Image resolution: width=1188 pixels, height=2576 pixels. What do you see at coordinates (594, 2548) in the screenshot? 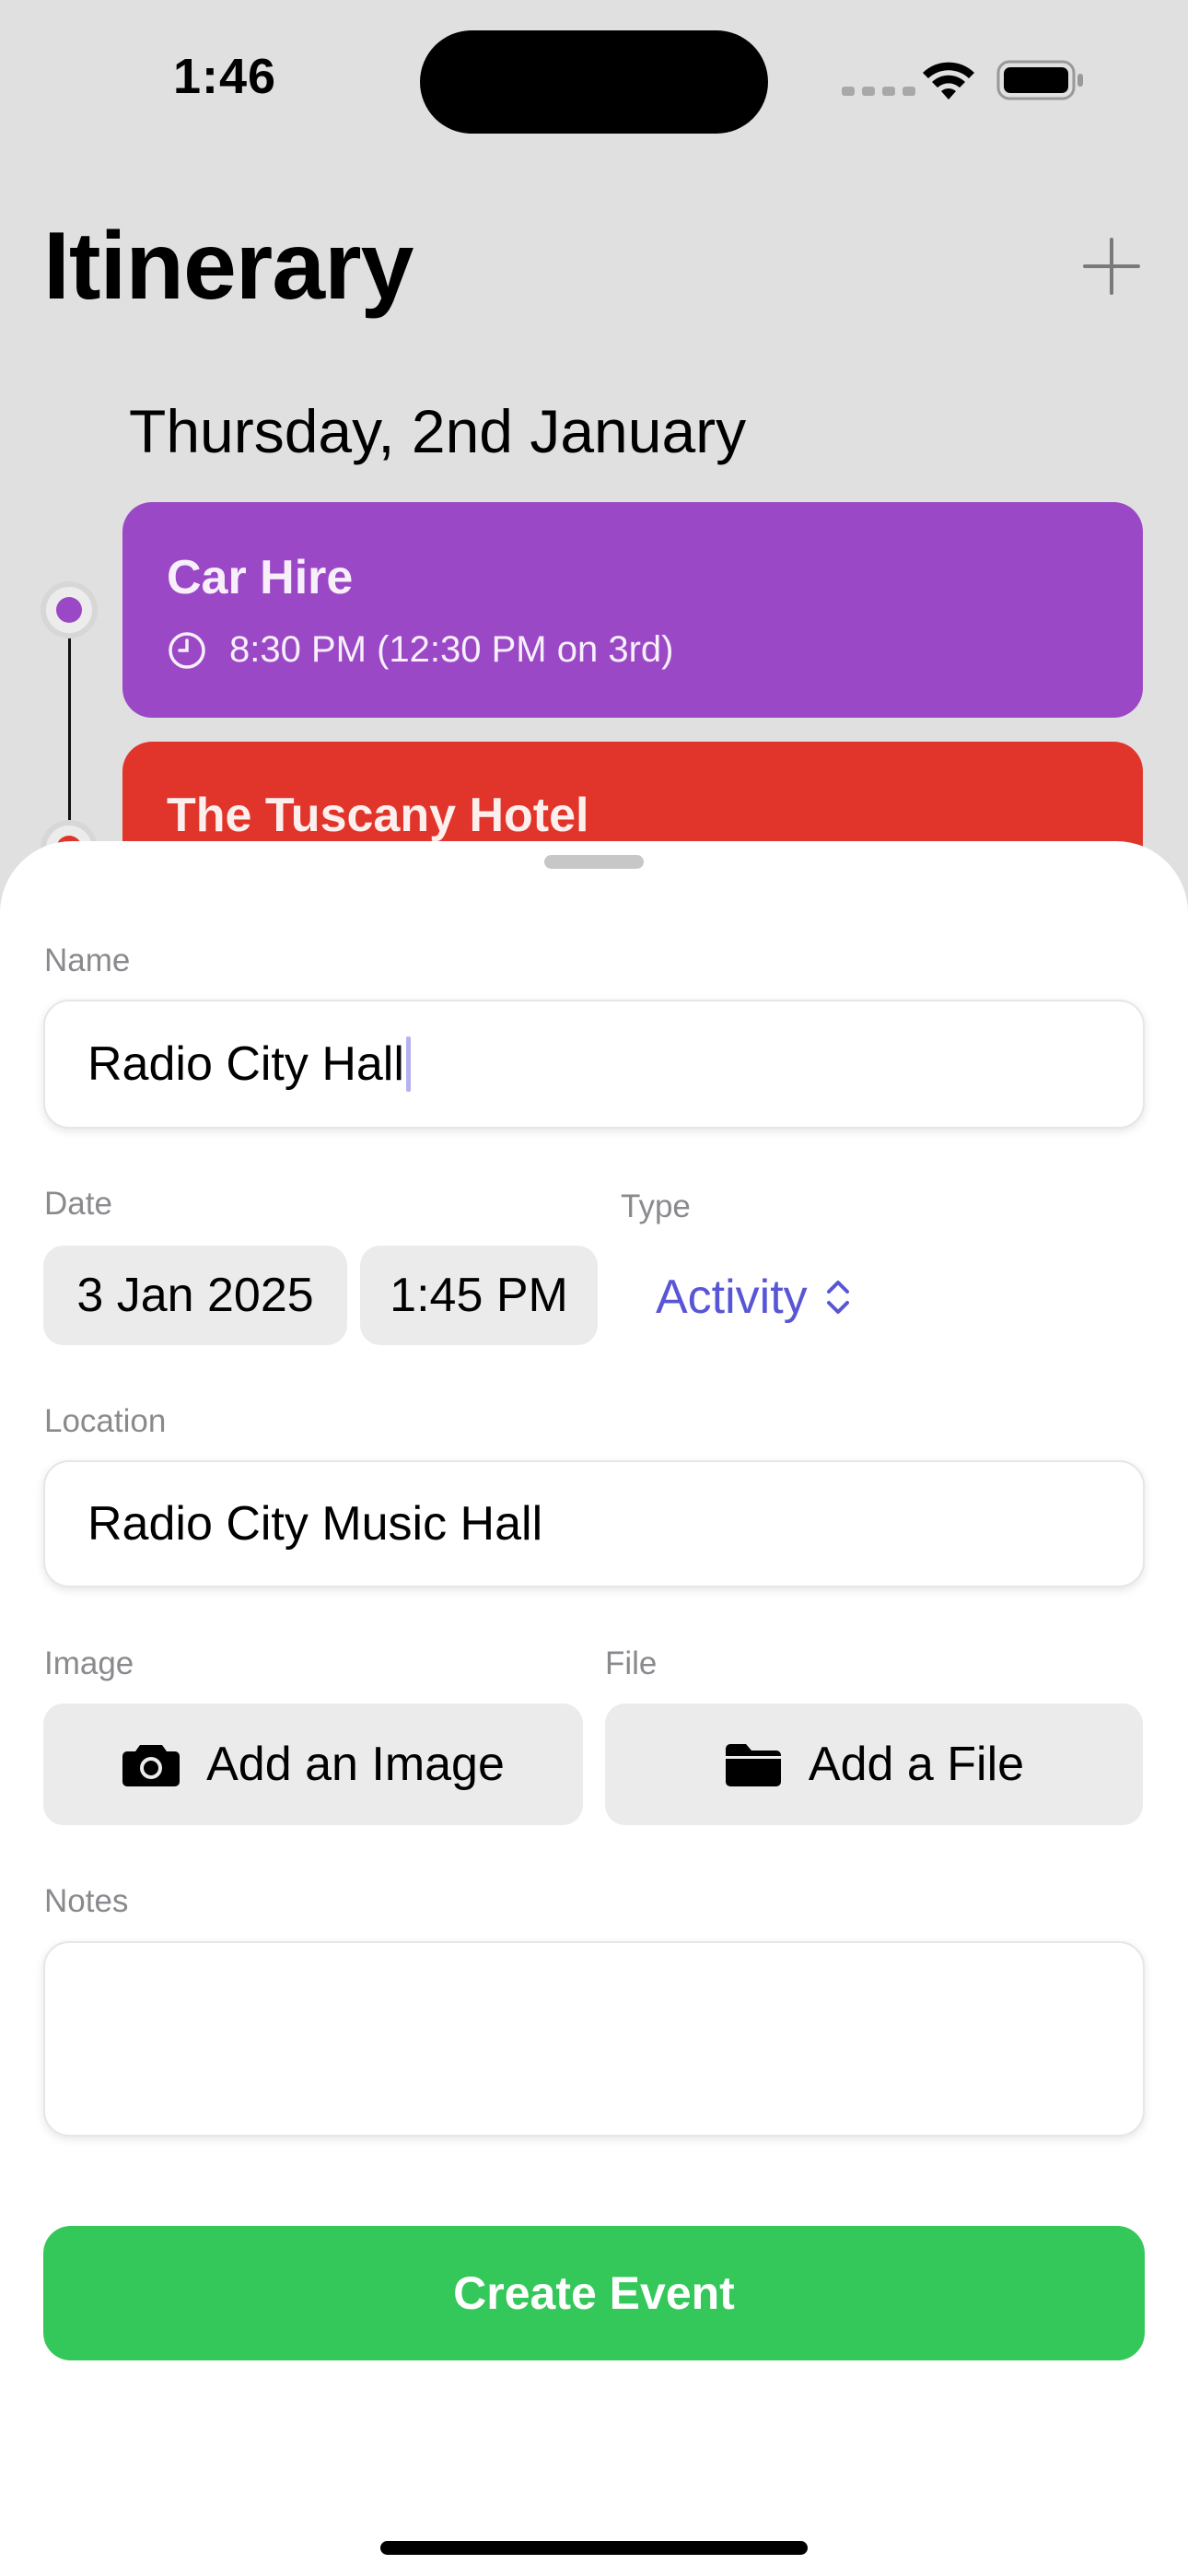
I see `home-indicator` at bounding box center [594, 2548].